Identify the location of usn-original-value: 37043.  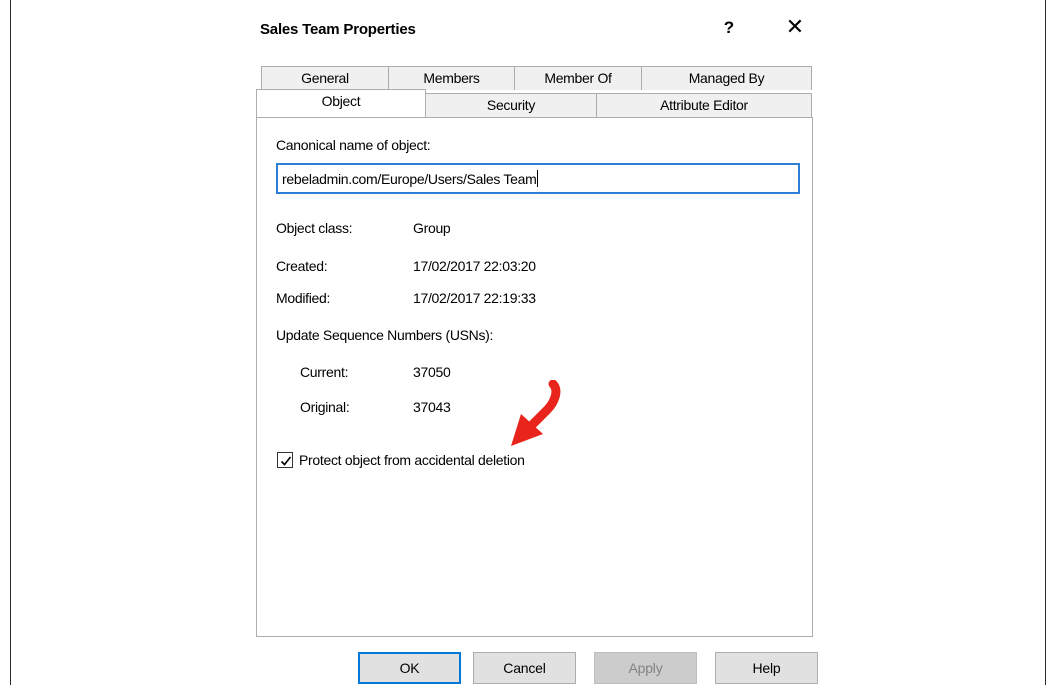
(432, 407).